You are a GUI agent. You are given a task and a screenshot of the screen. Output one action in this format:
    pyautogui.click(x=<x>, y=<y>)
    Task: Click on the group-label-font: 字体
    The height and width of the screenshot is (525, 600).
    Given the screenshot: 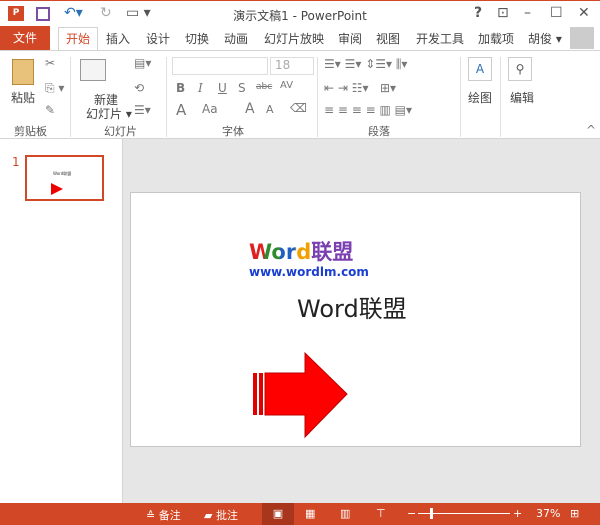 What is the action you would take?
    pyautogui.click(x=233, y=131)
    